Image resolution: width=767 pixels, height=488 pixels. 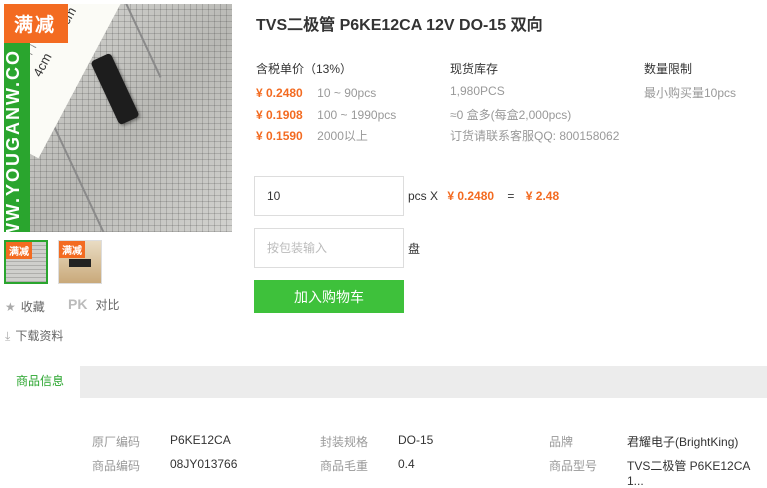 What do you see at coordinates (573, 466) in the screenshot?
I see `spec-label: 商品型号` at bounding box center [573, 466].